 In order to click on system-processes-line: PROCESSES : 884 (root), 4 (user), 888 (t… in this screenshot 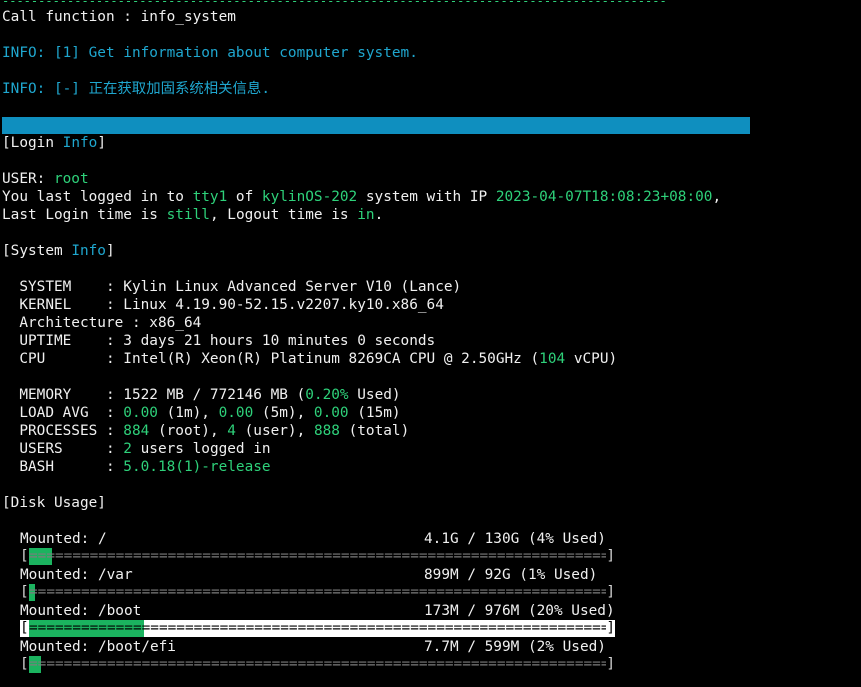, I will do `click(206, 431)`.